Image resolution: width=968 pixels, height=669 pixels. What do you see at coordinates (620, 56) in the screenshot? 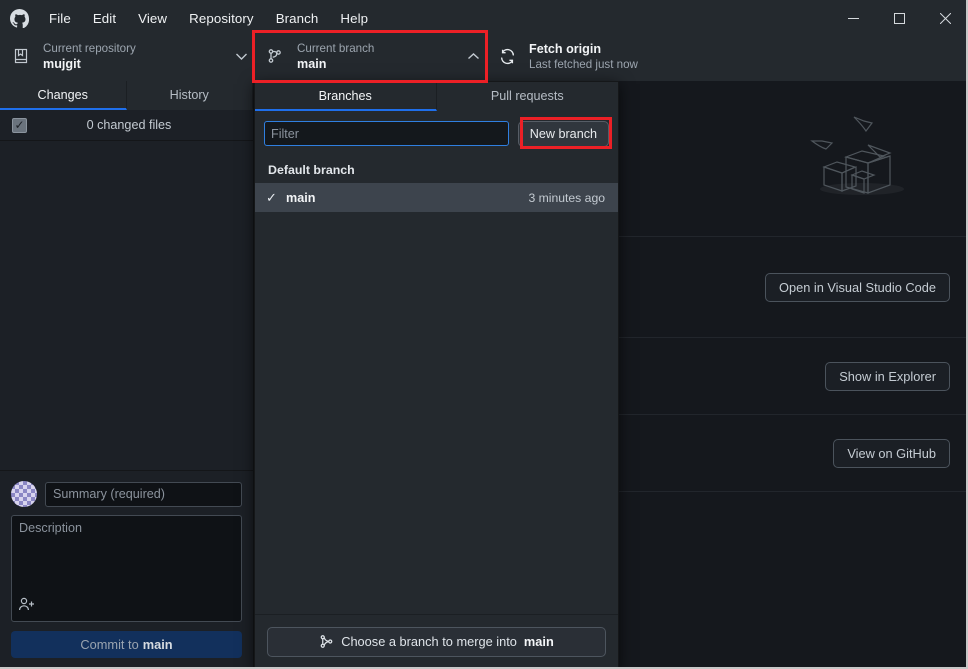
I see `fetch-text: Fetch origin Last fetched just now` at bounding box center [620, 56].